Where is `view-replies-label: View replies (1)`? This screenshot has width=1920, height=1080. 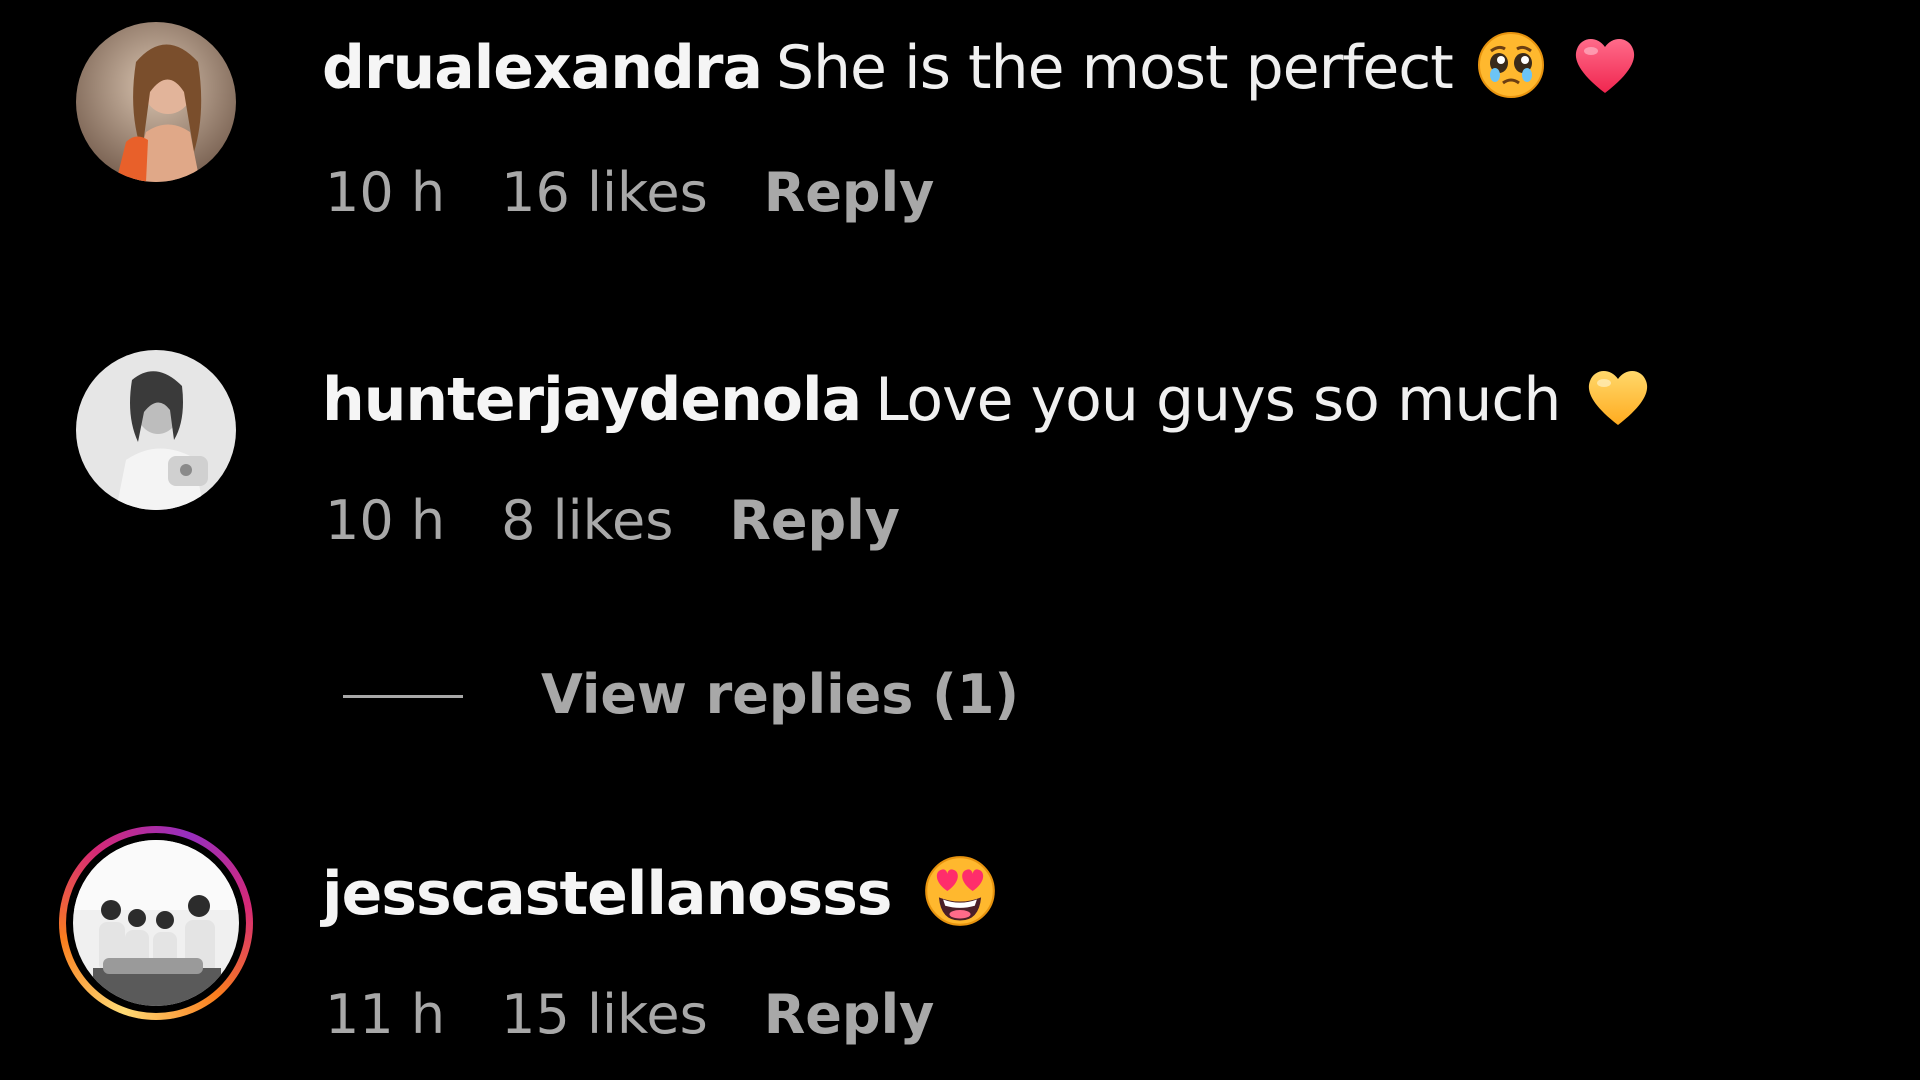 view-replies-label: View replies (1) is located at coordinates (780, 695).